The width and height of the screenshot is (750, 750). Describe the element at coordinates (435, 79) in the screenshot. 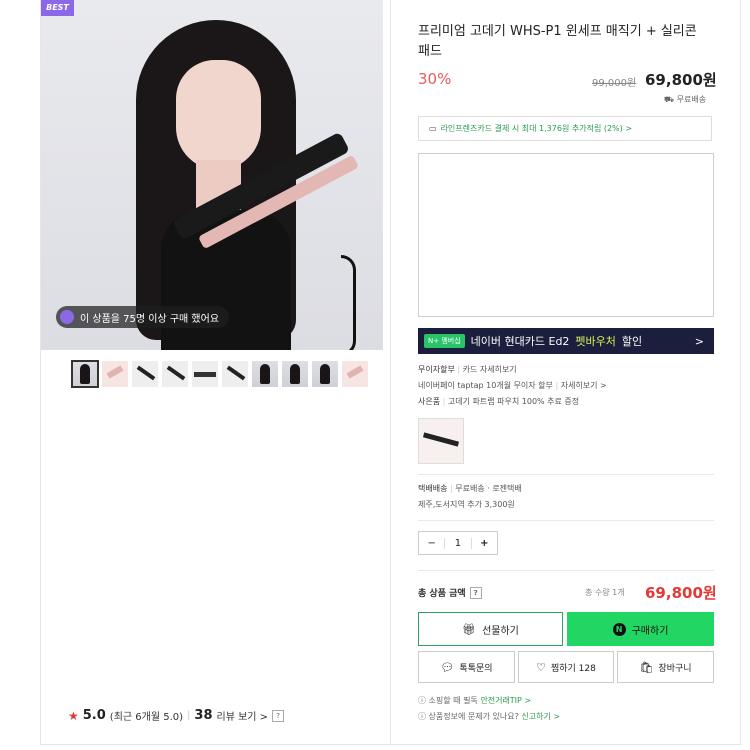

I see `discount-rate: 30%` at that location.